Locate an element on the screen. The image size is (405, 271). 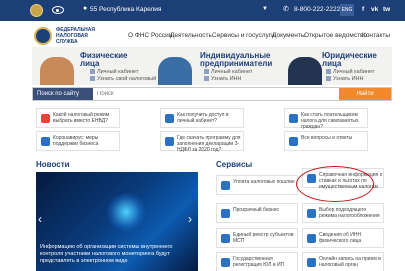
service-item: Онлайн запись на прием в налоговый орган is located at coordinates (343, 261).